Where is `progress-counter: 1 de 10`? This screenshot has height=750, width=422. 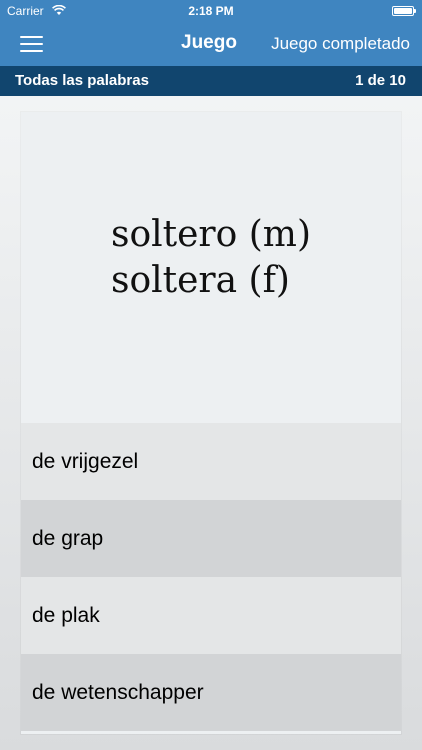
progress-counter: 1 de 10 is located at coordinates (380, 80).